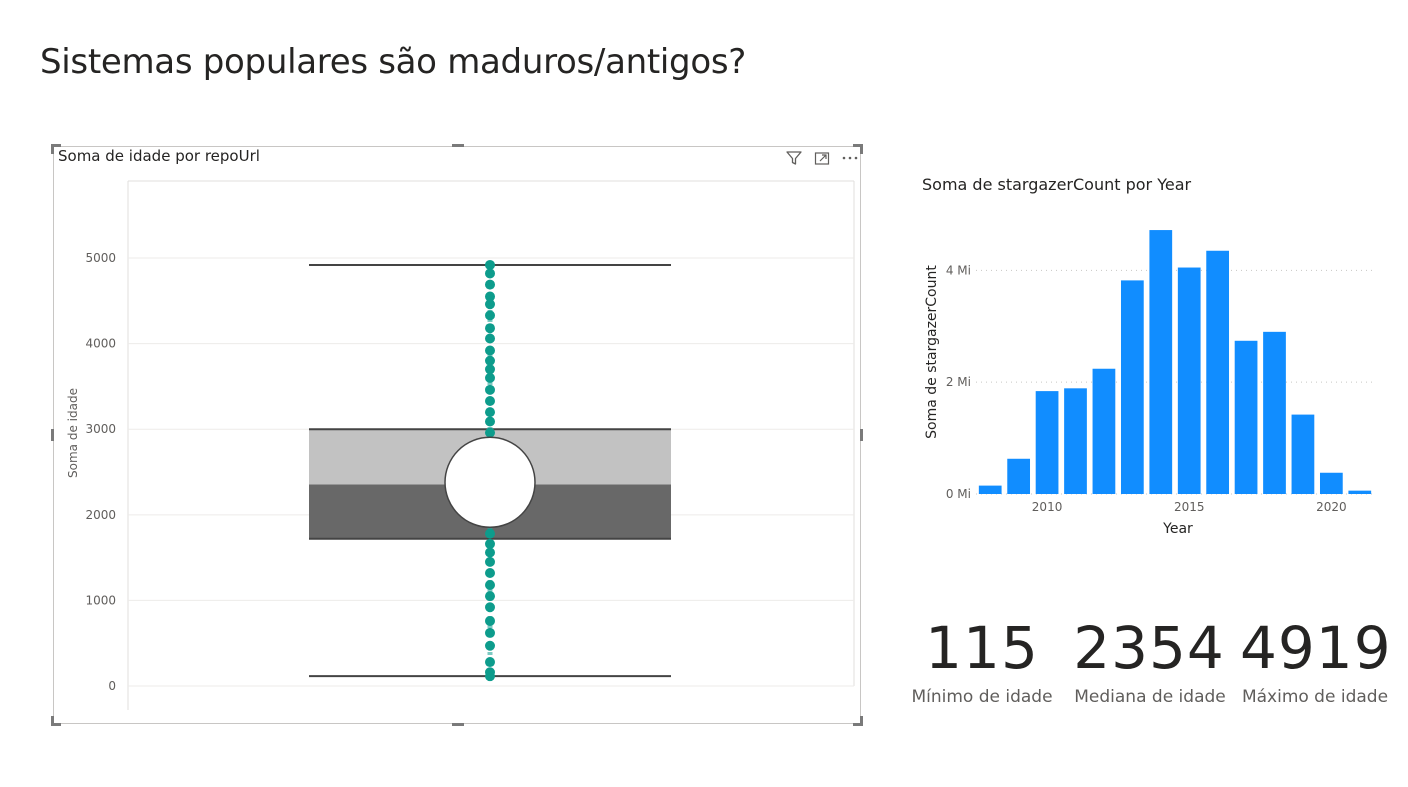 This screenshot has width=1408, height=787. I want to click on bar-y-axis-label: Soma de stargazerCount, so click(932, 352).